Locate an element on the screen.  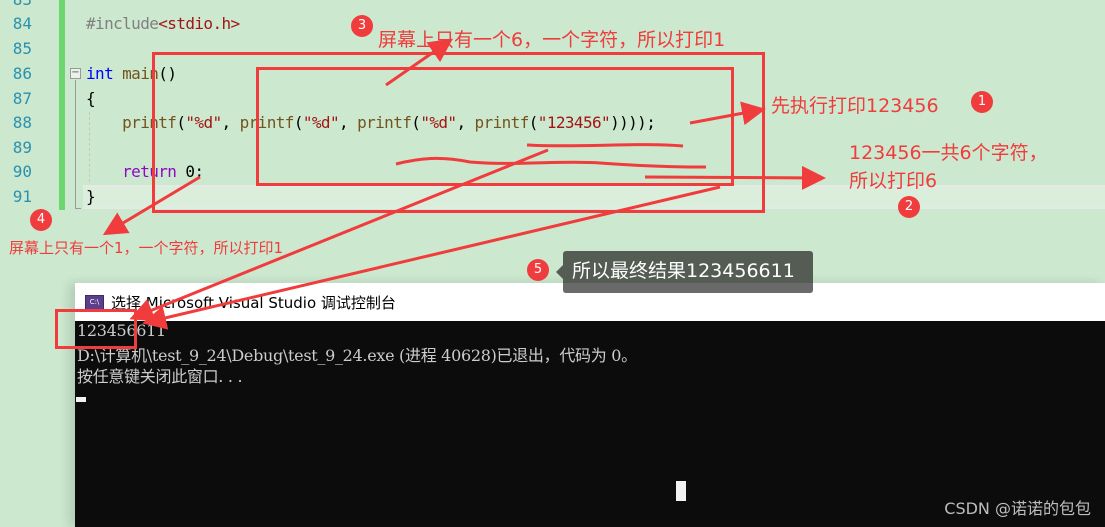
line-number: 87 is located at coordinates (22, 98).